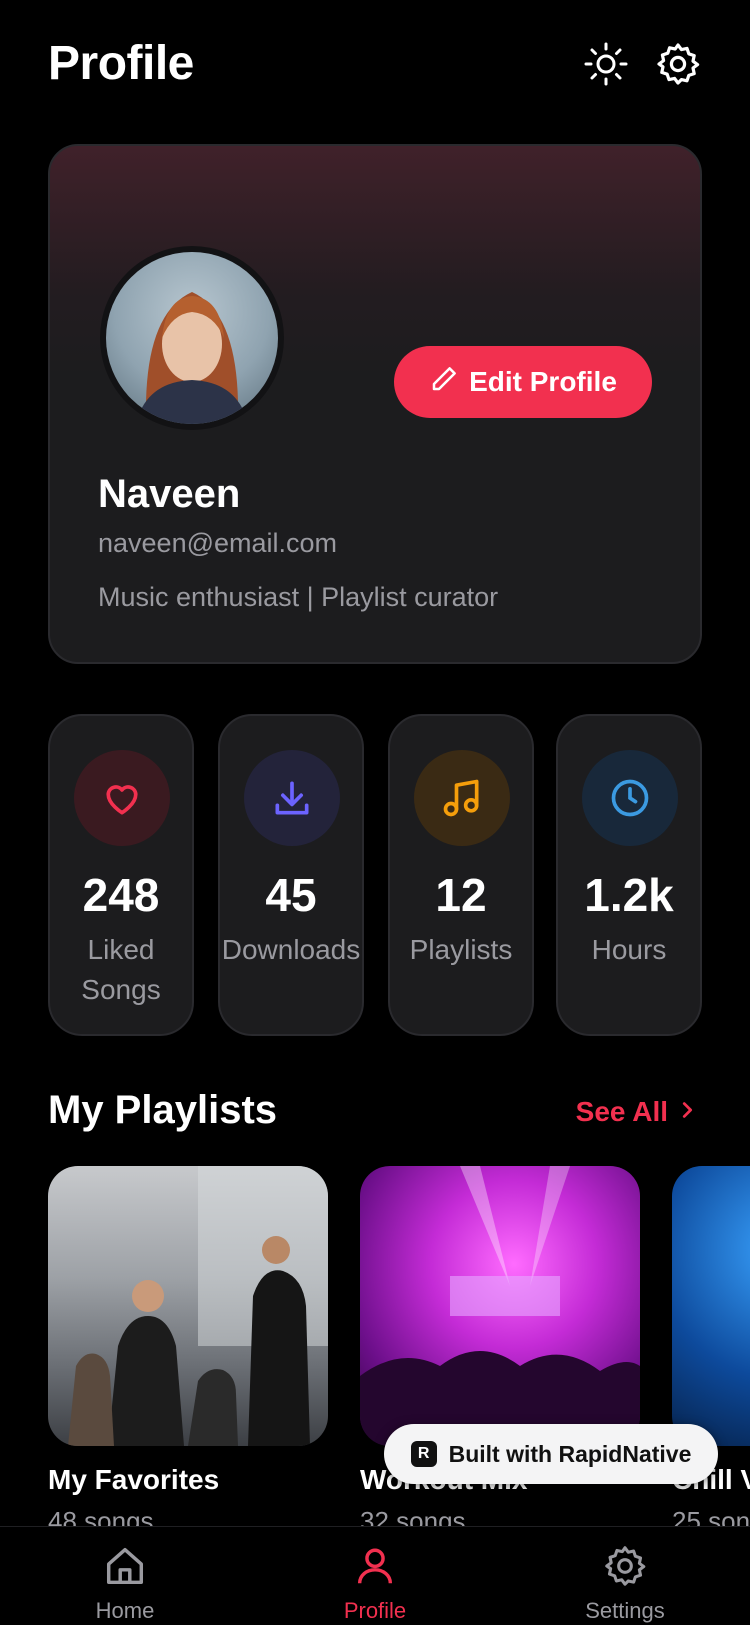  I want to click on edit-profile-button: Edit Profile, so click(523, 382).